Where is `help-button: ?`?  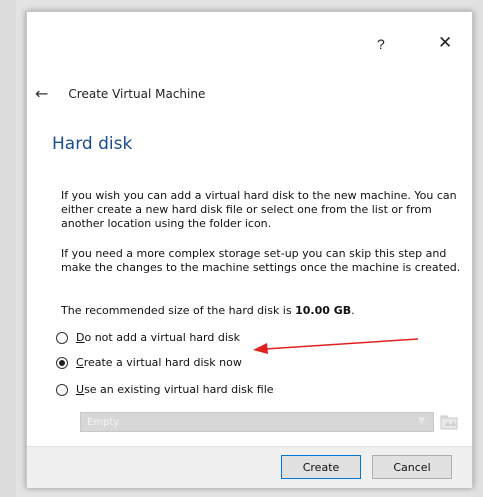
help-button: ? is located at coordinates (381, 44).